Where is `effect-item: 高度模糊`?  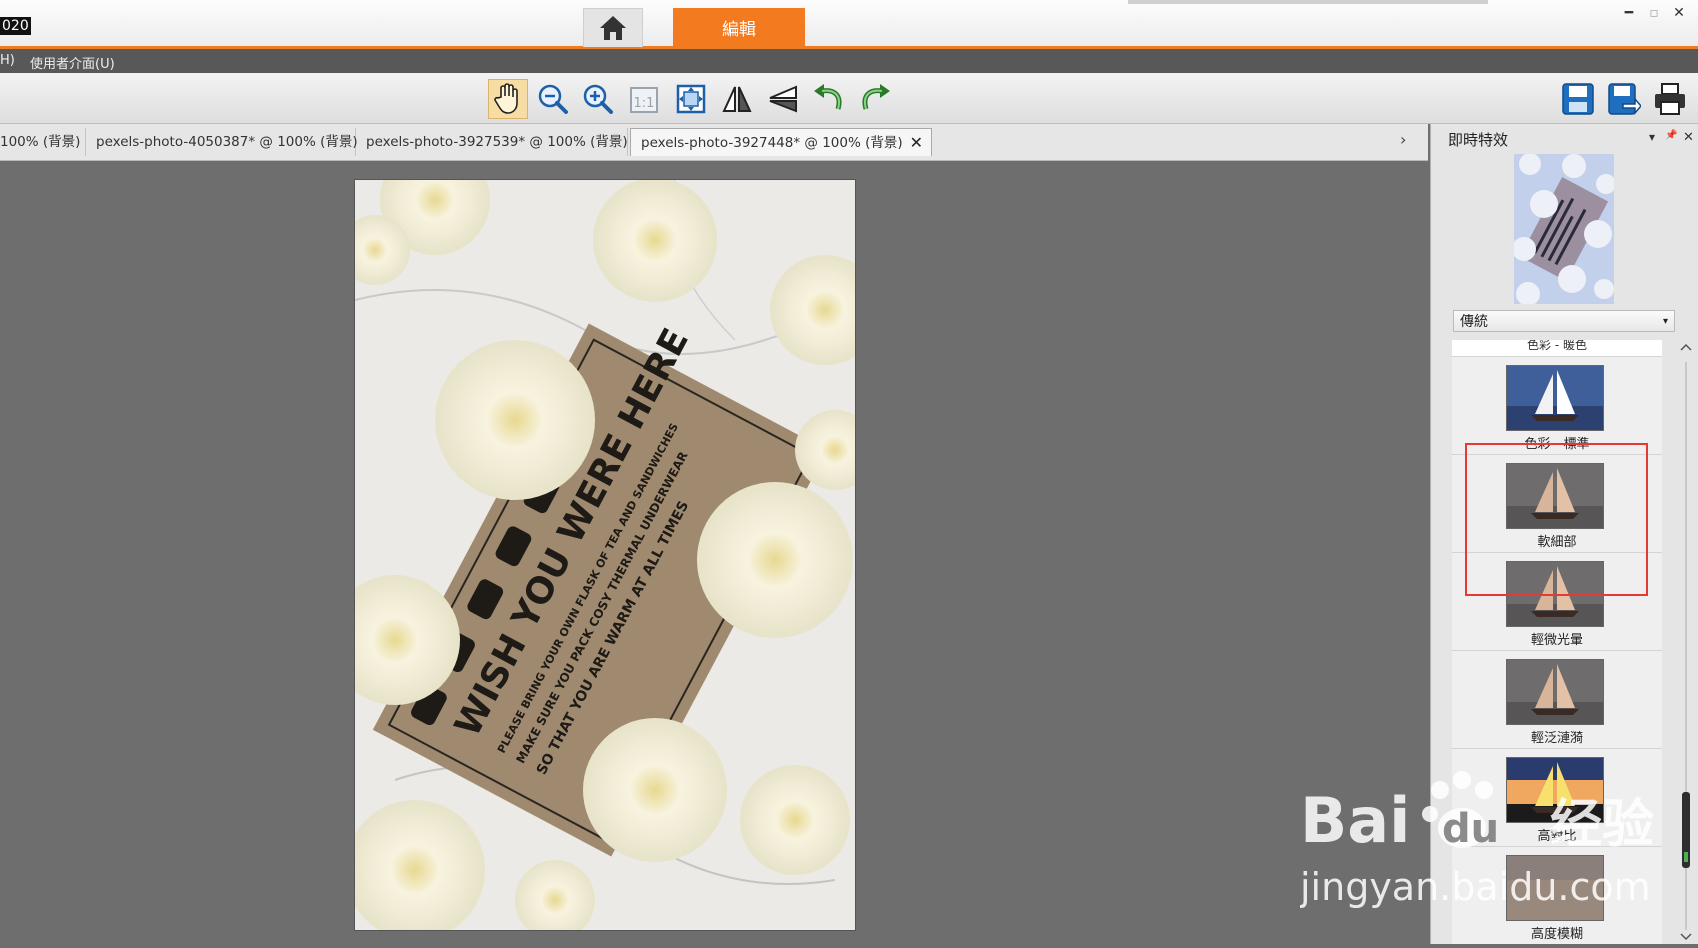 effect-item: 高度模糊 is located at coordinates (1557, 895).